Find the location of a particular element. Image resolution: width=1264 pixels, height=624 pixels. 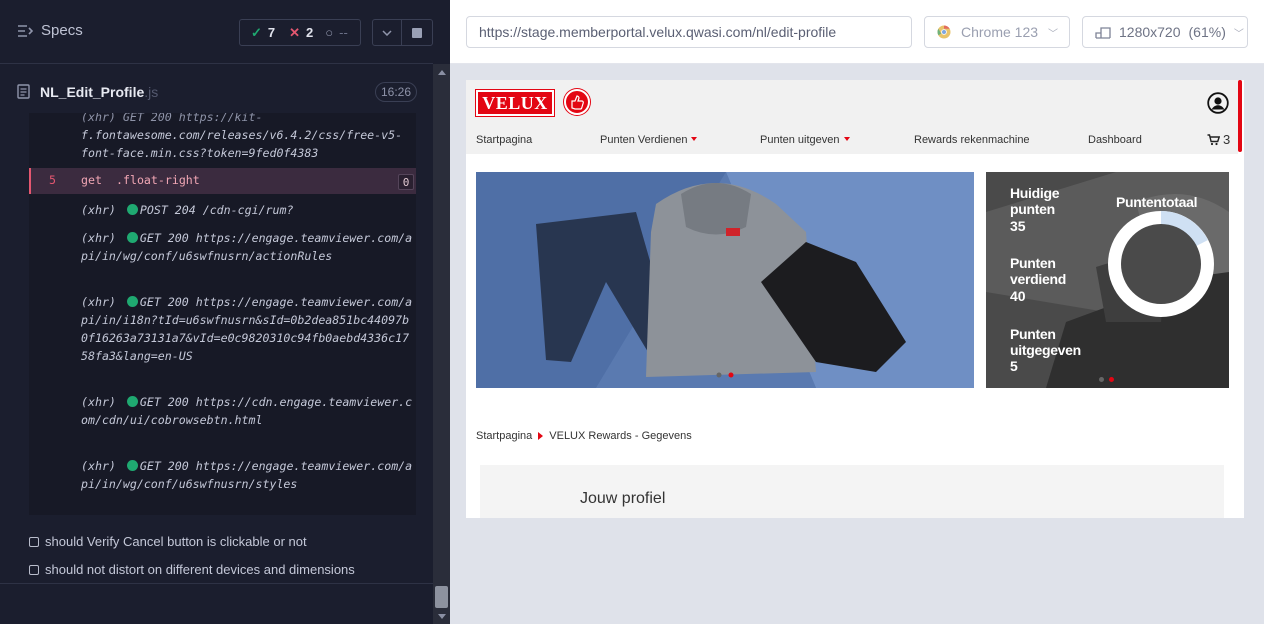

breadcrumb-home: Startpagina is located at coordinates (504, 436).